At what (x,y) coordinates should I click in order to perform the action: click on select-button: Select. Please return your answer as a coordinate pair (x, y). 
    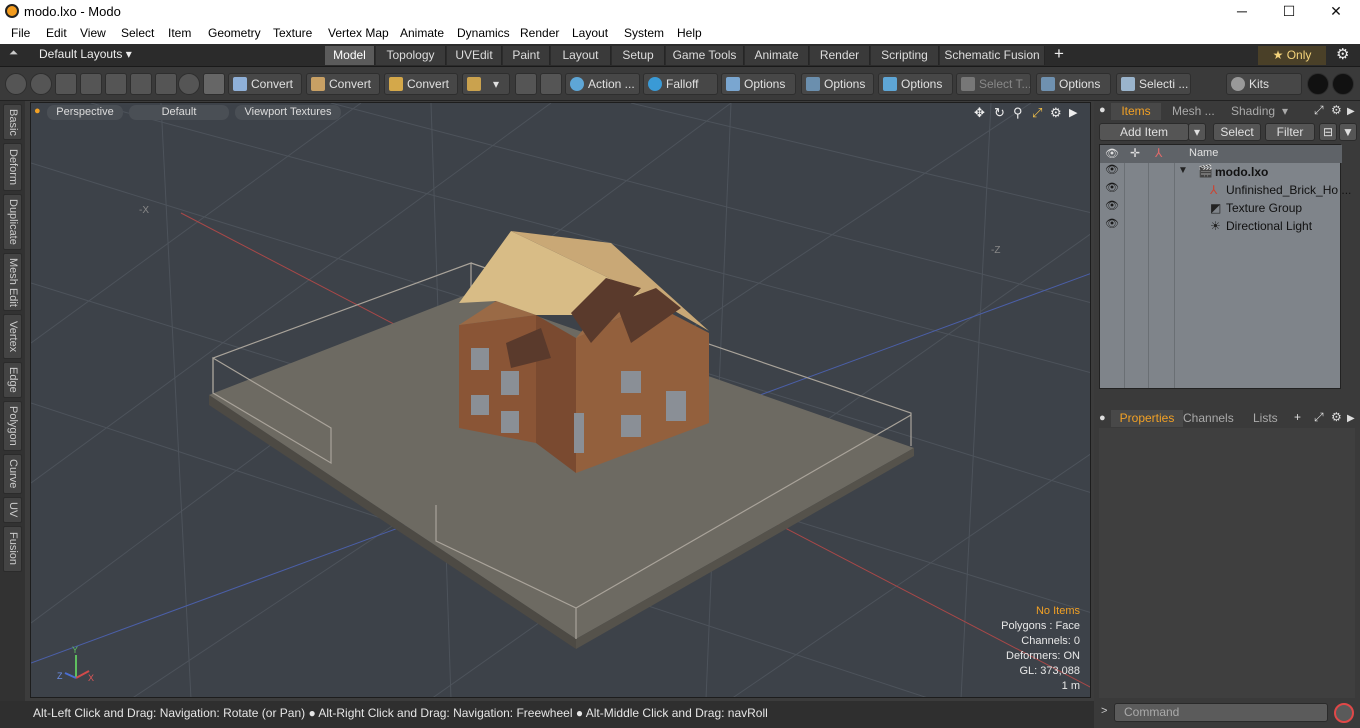
    Looking at the image, I should click on (1237, 132).